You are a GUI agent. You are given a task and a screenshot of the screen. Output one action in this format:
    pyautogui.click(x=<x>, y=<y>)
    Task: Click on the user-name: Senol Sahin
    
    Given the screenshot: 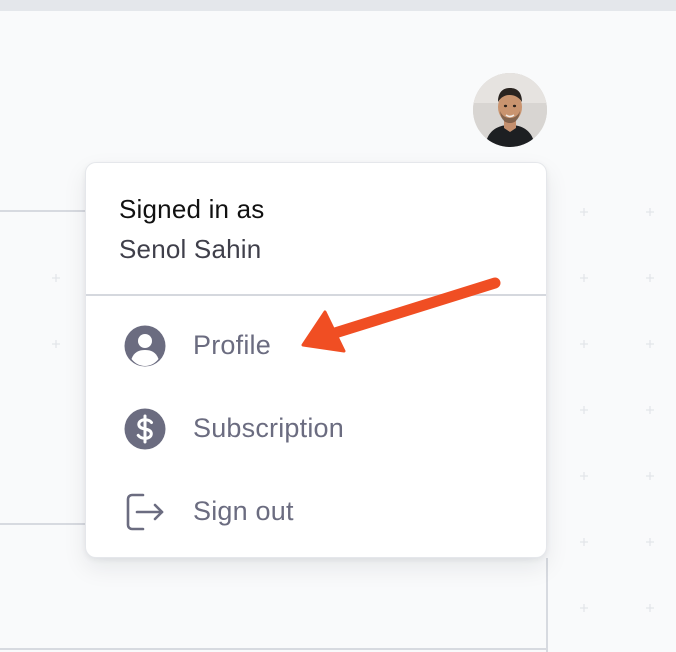 What is the action you would take?
    pyautogui.click(x=190, y=249)
    